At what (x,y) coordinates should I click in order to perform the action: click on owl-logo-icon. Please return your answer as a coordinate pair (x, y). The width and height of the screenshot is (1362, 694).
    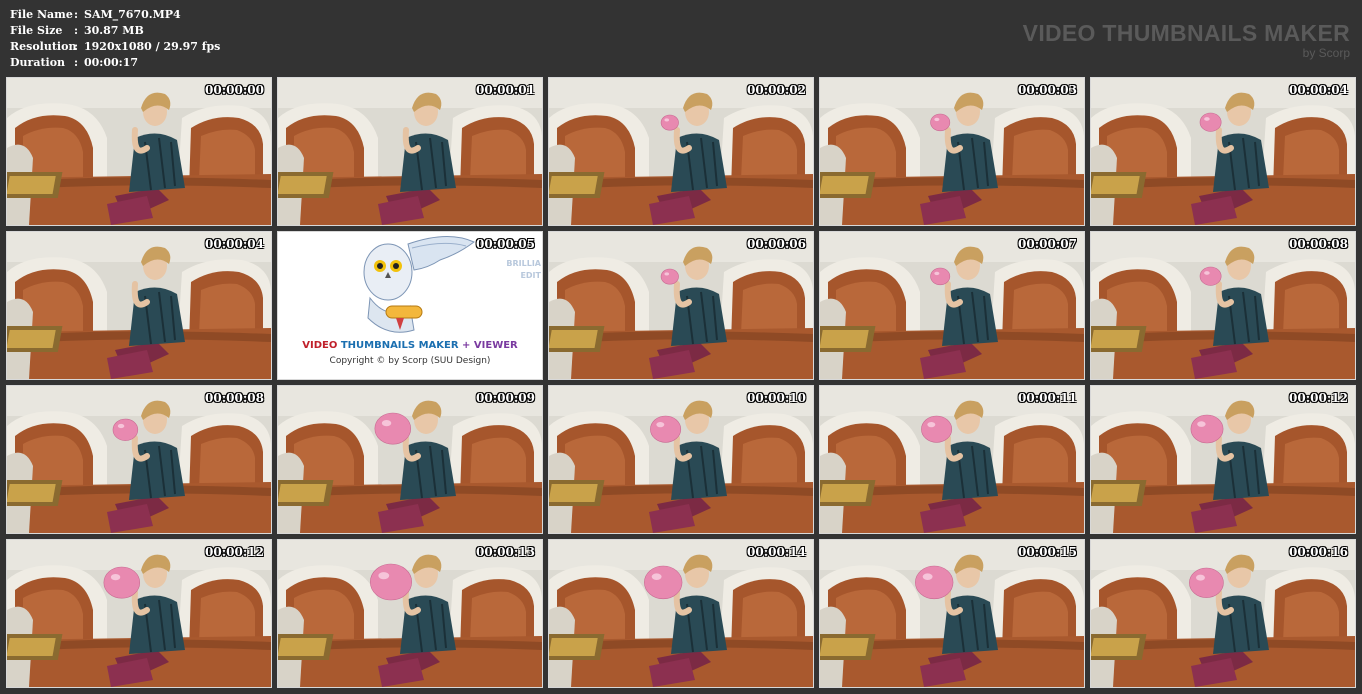
    Looking at the image, I should click on (413, 288).